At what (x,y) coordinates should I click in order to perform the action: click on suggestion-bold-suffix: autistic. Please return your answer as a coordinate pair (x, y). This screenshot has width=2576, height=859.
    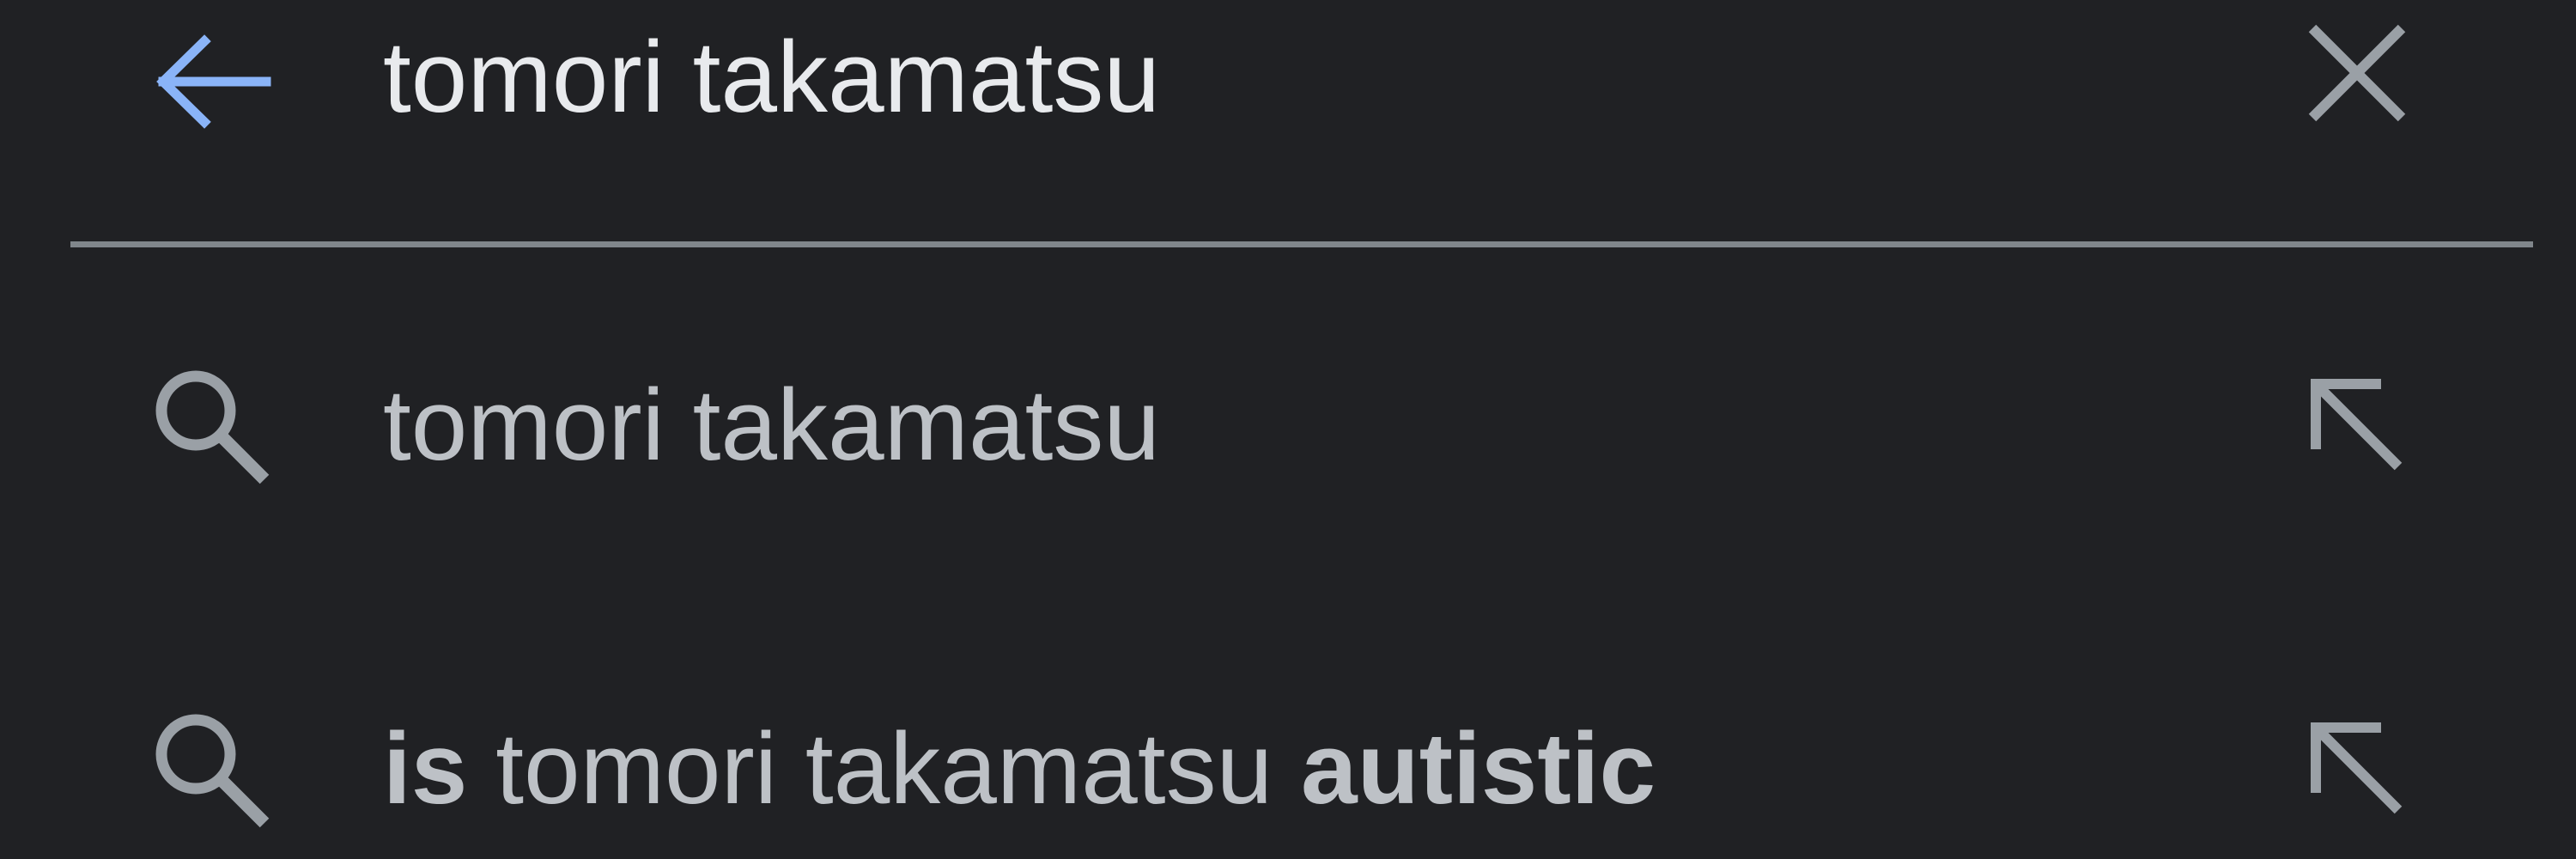
    Looking at the image, I should click on (1478, 768).